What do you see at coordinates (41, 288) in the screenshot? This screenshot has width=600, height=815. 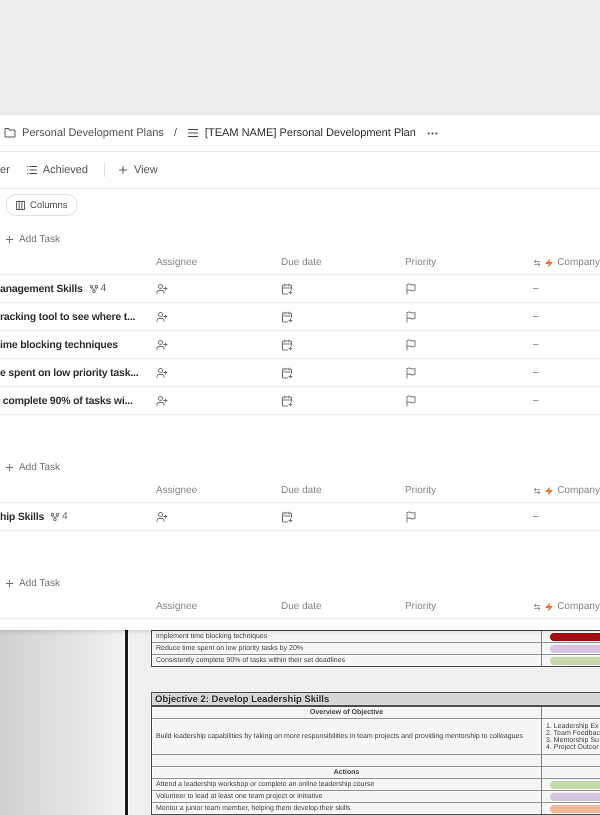 I see `task-name: anagement Skills` at bounding box center [41, 288].